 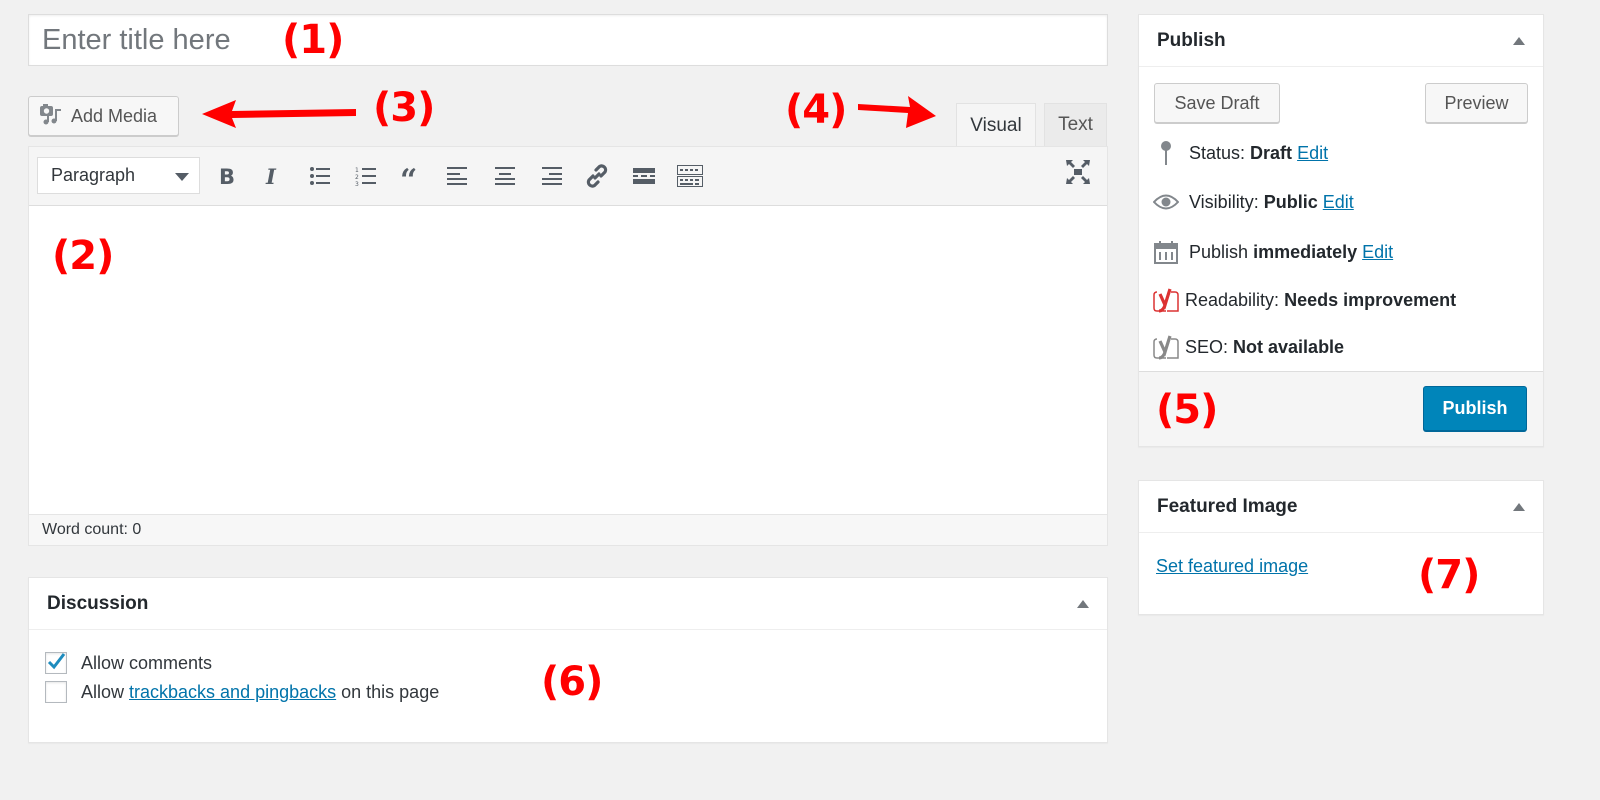 What do you see at coordinates (56, 692) in the screenshot?
I see `allow-pingbacks-checkbox` at bounding box center [56, 692].